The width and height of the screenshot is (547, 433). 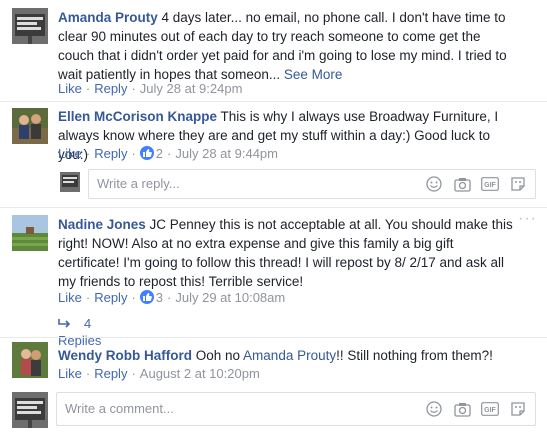 What do you see at coordinates (313, 74) in the screenshot?
I see `see-more-link: See More` at bounding box center [313, 74].